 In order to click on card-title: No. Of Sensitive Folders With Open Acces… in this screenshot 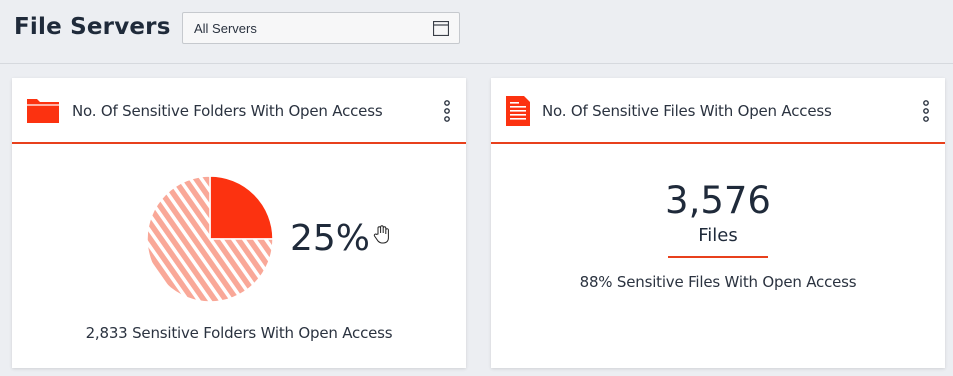, I will do `click(227, 111)`.